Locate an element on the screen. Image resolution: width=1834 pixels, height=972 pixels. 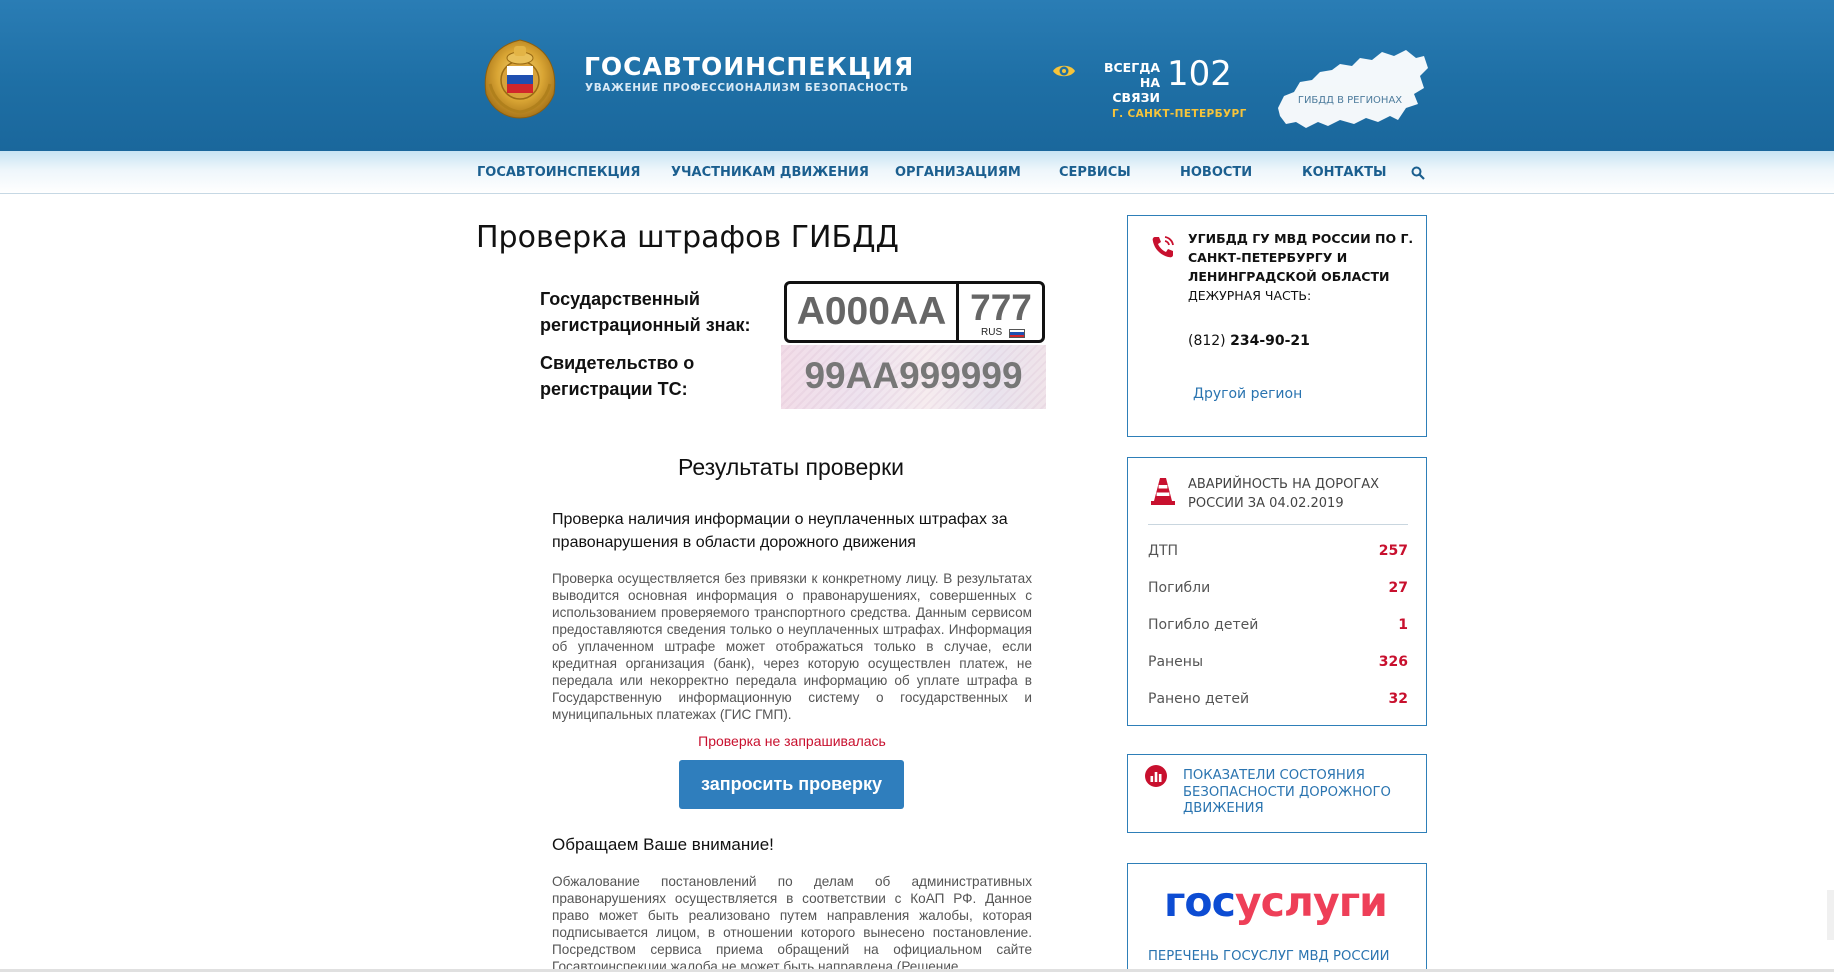
phone-number: 234-90-21 is located at coordinates (1270, 341).